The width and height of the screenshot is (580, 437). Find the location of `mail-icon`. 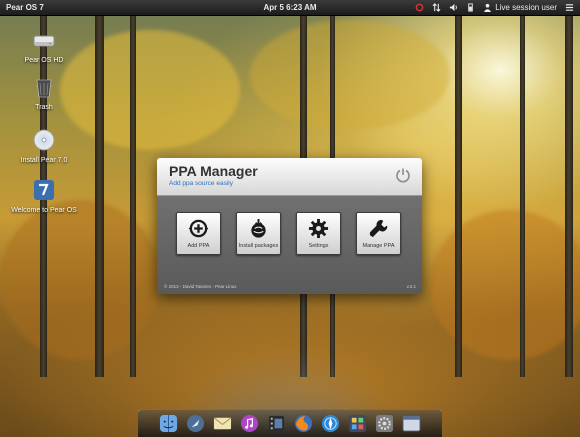

mail-icon is located at coordinates (222, 423).